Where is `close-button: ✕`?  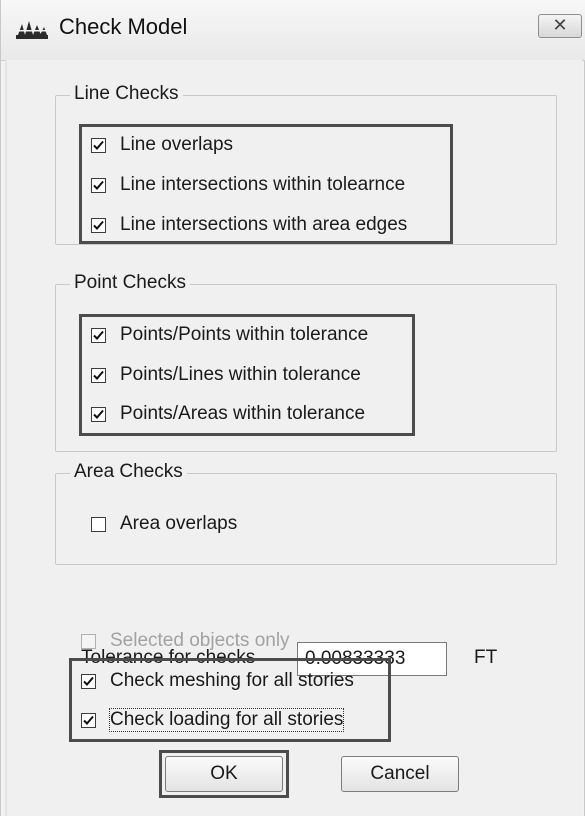
close-button: ✕ is located at coordinates (560, 26).